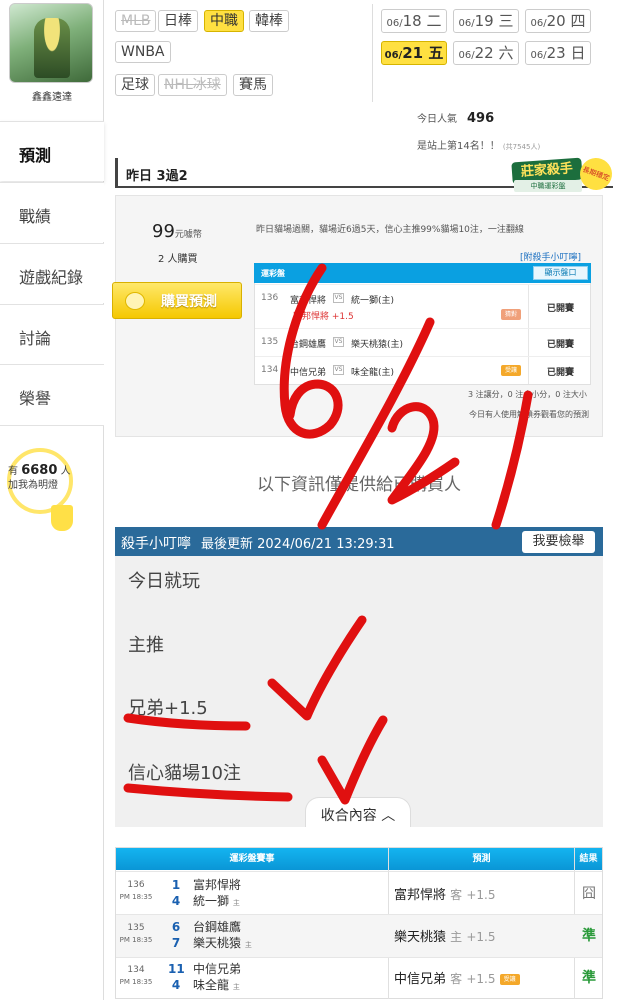  I want to click on preview-row: 134 中信兄弟 VS 味全龍(主) 受讓 已開賽, so click(422, 370).